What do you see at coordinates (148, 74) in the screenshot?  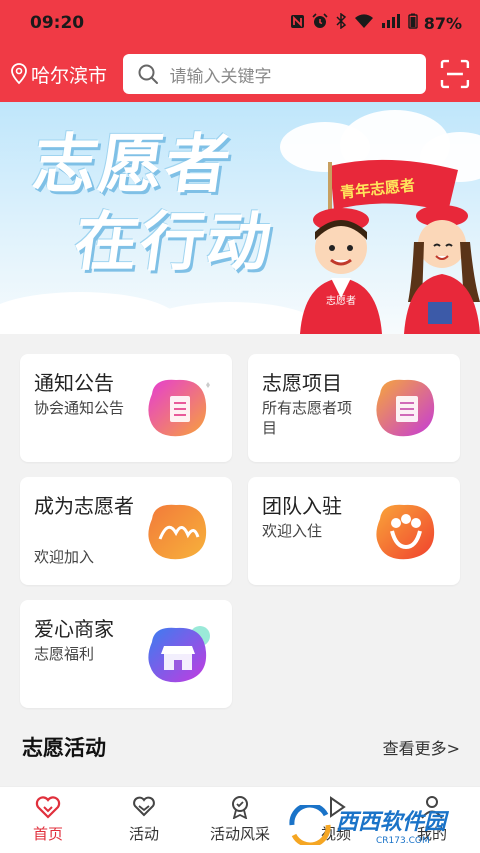 I see `search-icon` at bounding box center [148, 74].